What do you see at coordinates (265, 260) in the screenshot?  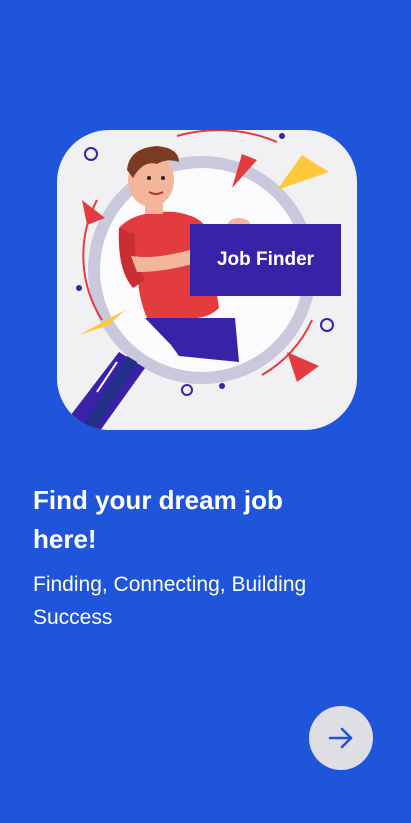 I see `job-finder-sign: Job Finder` at bounding box center [265, 260].